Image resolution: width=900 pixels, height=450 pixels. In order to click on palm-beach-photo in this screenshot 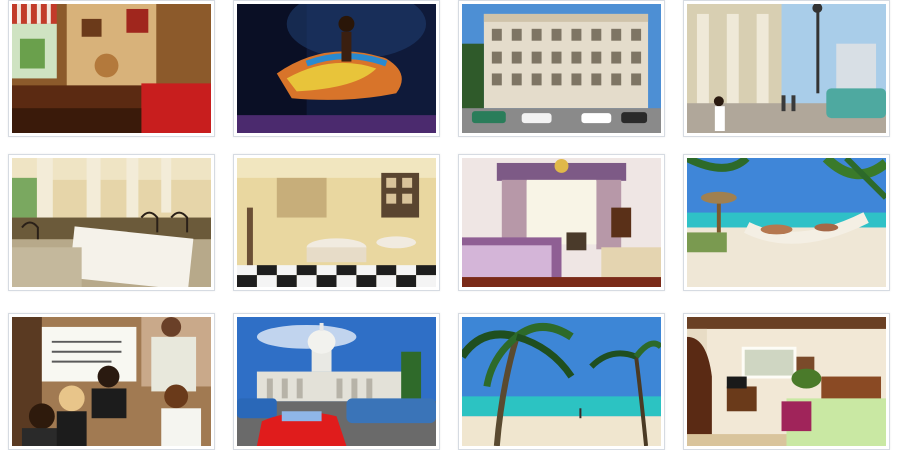, I will do `click(561, 381)`.